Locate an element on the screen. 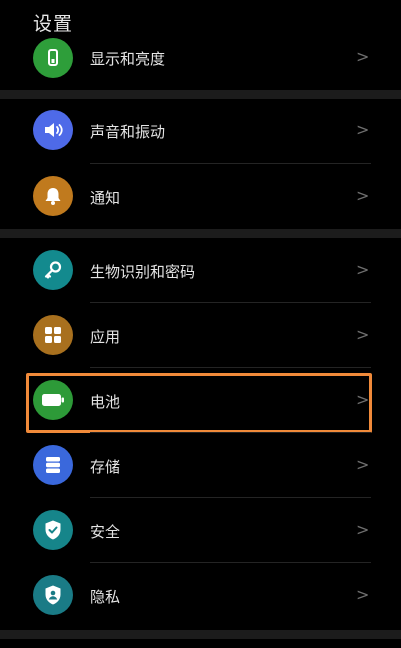 The height and width of the screenshot is (648, 401). settings-item-label: 声音和振动 is located at coordinates (128, 132).